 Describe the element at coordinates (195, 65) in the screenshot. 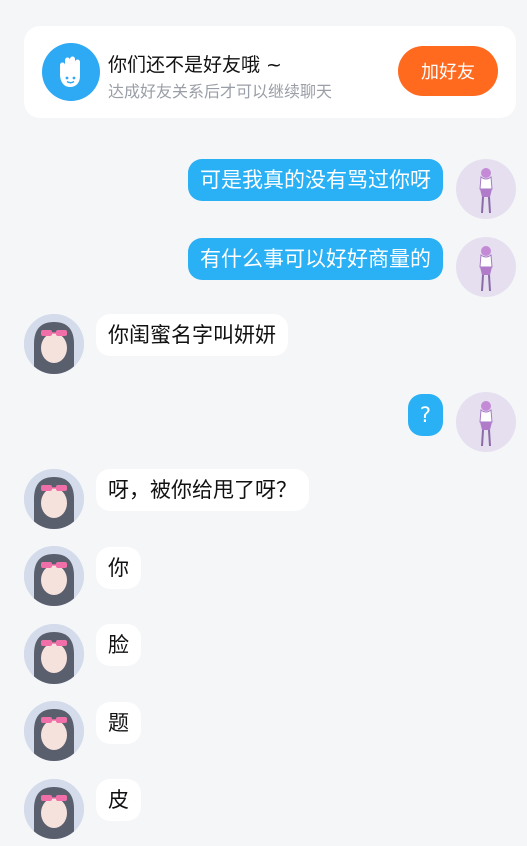

I see `banner-title: 你们还不是好友哦 ~` at that location.